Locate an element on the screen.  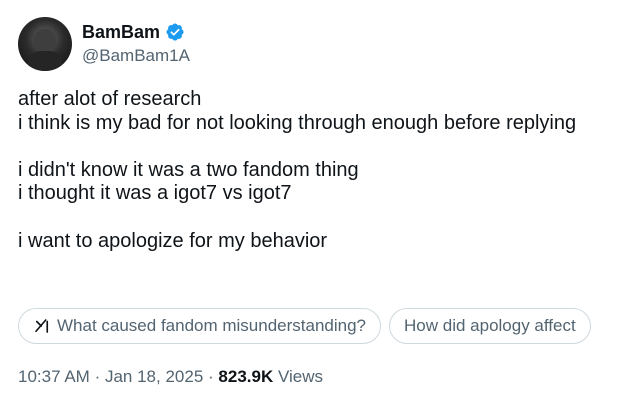
handle: @BamBam1A is located at coordinates (136, 56).